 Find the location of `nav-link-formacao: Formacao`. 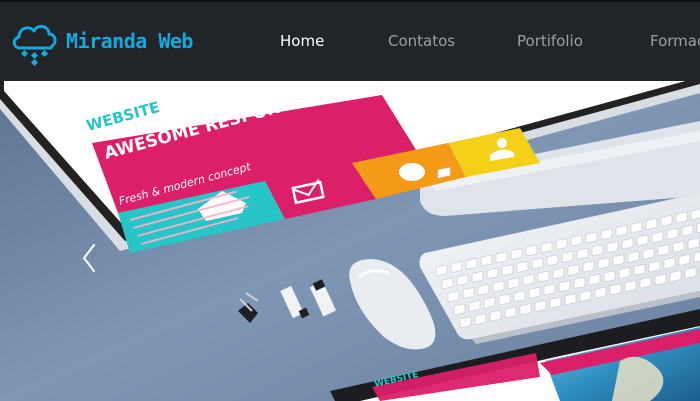

nav-link-formacao: Formacao is located at coordinates (675, 41).